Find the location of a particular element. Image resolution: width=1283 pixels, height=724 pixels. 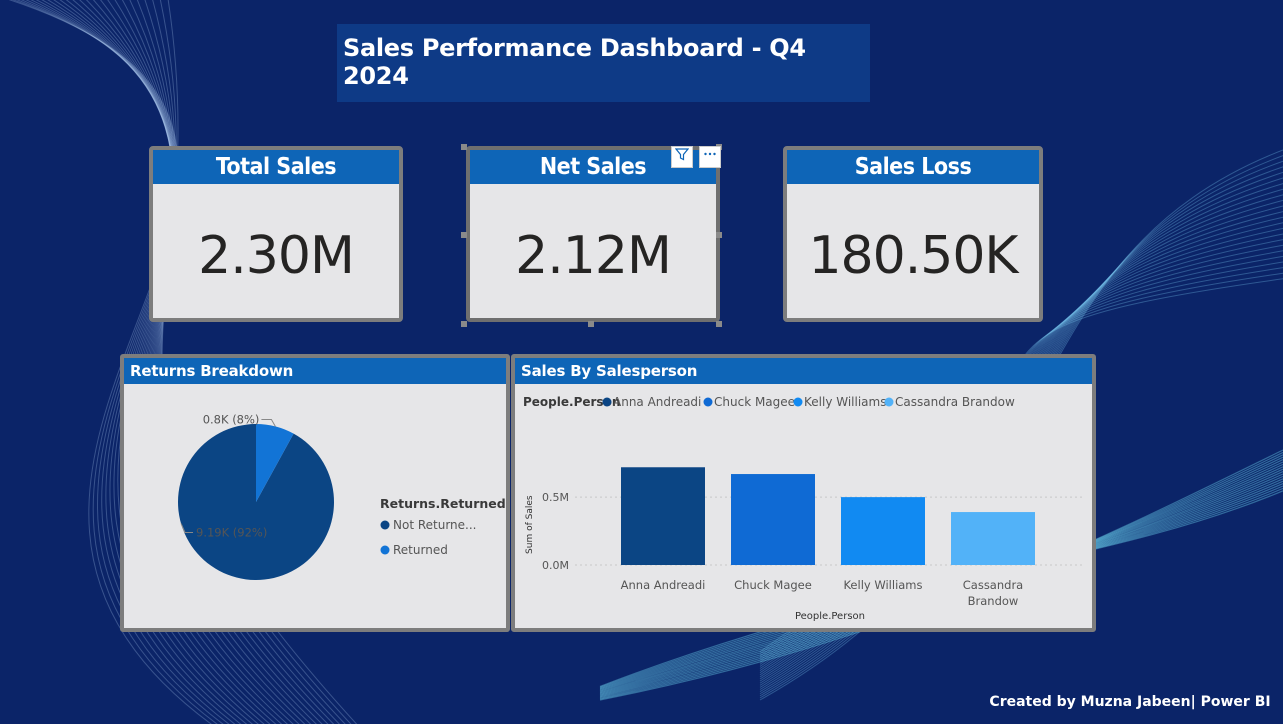

footer-credit: Created by Muzna Jabeen| Power BI is located at coordinates (1130, 702).